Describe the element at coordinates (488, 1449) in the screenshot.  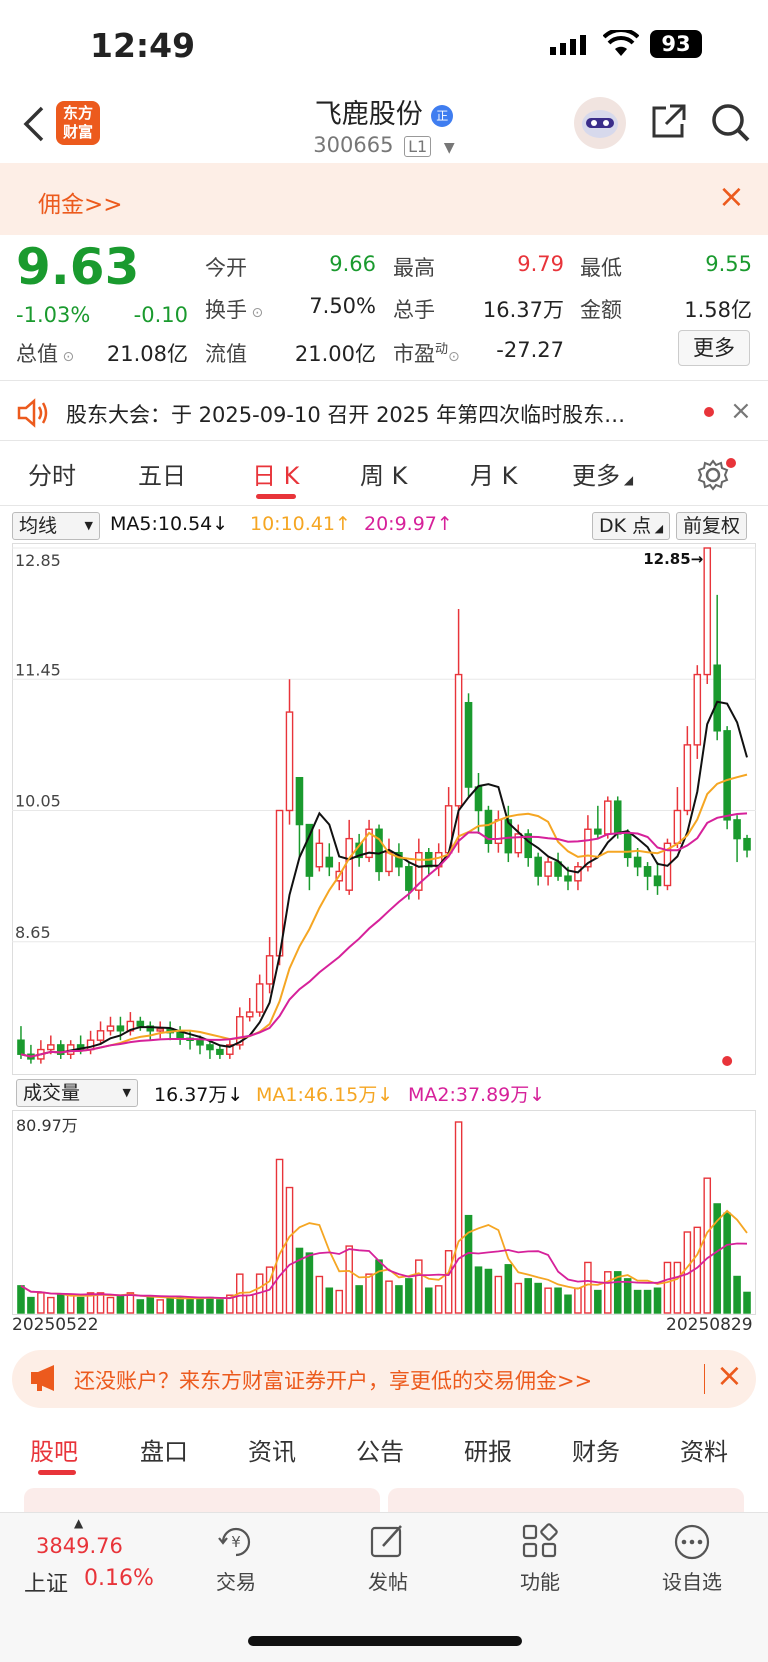
I see `tab-research: 研报` at that location.